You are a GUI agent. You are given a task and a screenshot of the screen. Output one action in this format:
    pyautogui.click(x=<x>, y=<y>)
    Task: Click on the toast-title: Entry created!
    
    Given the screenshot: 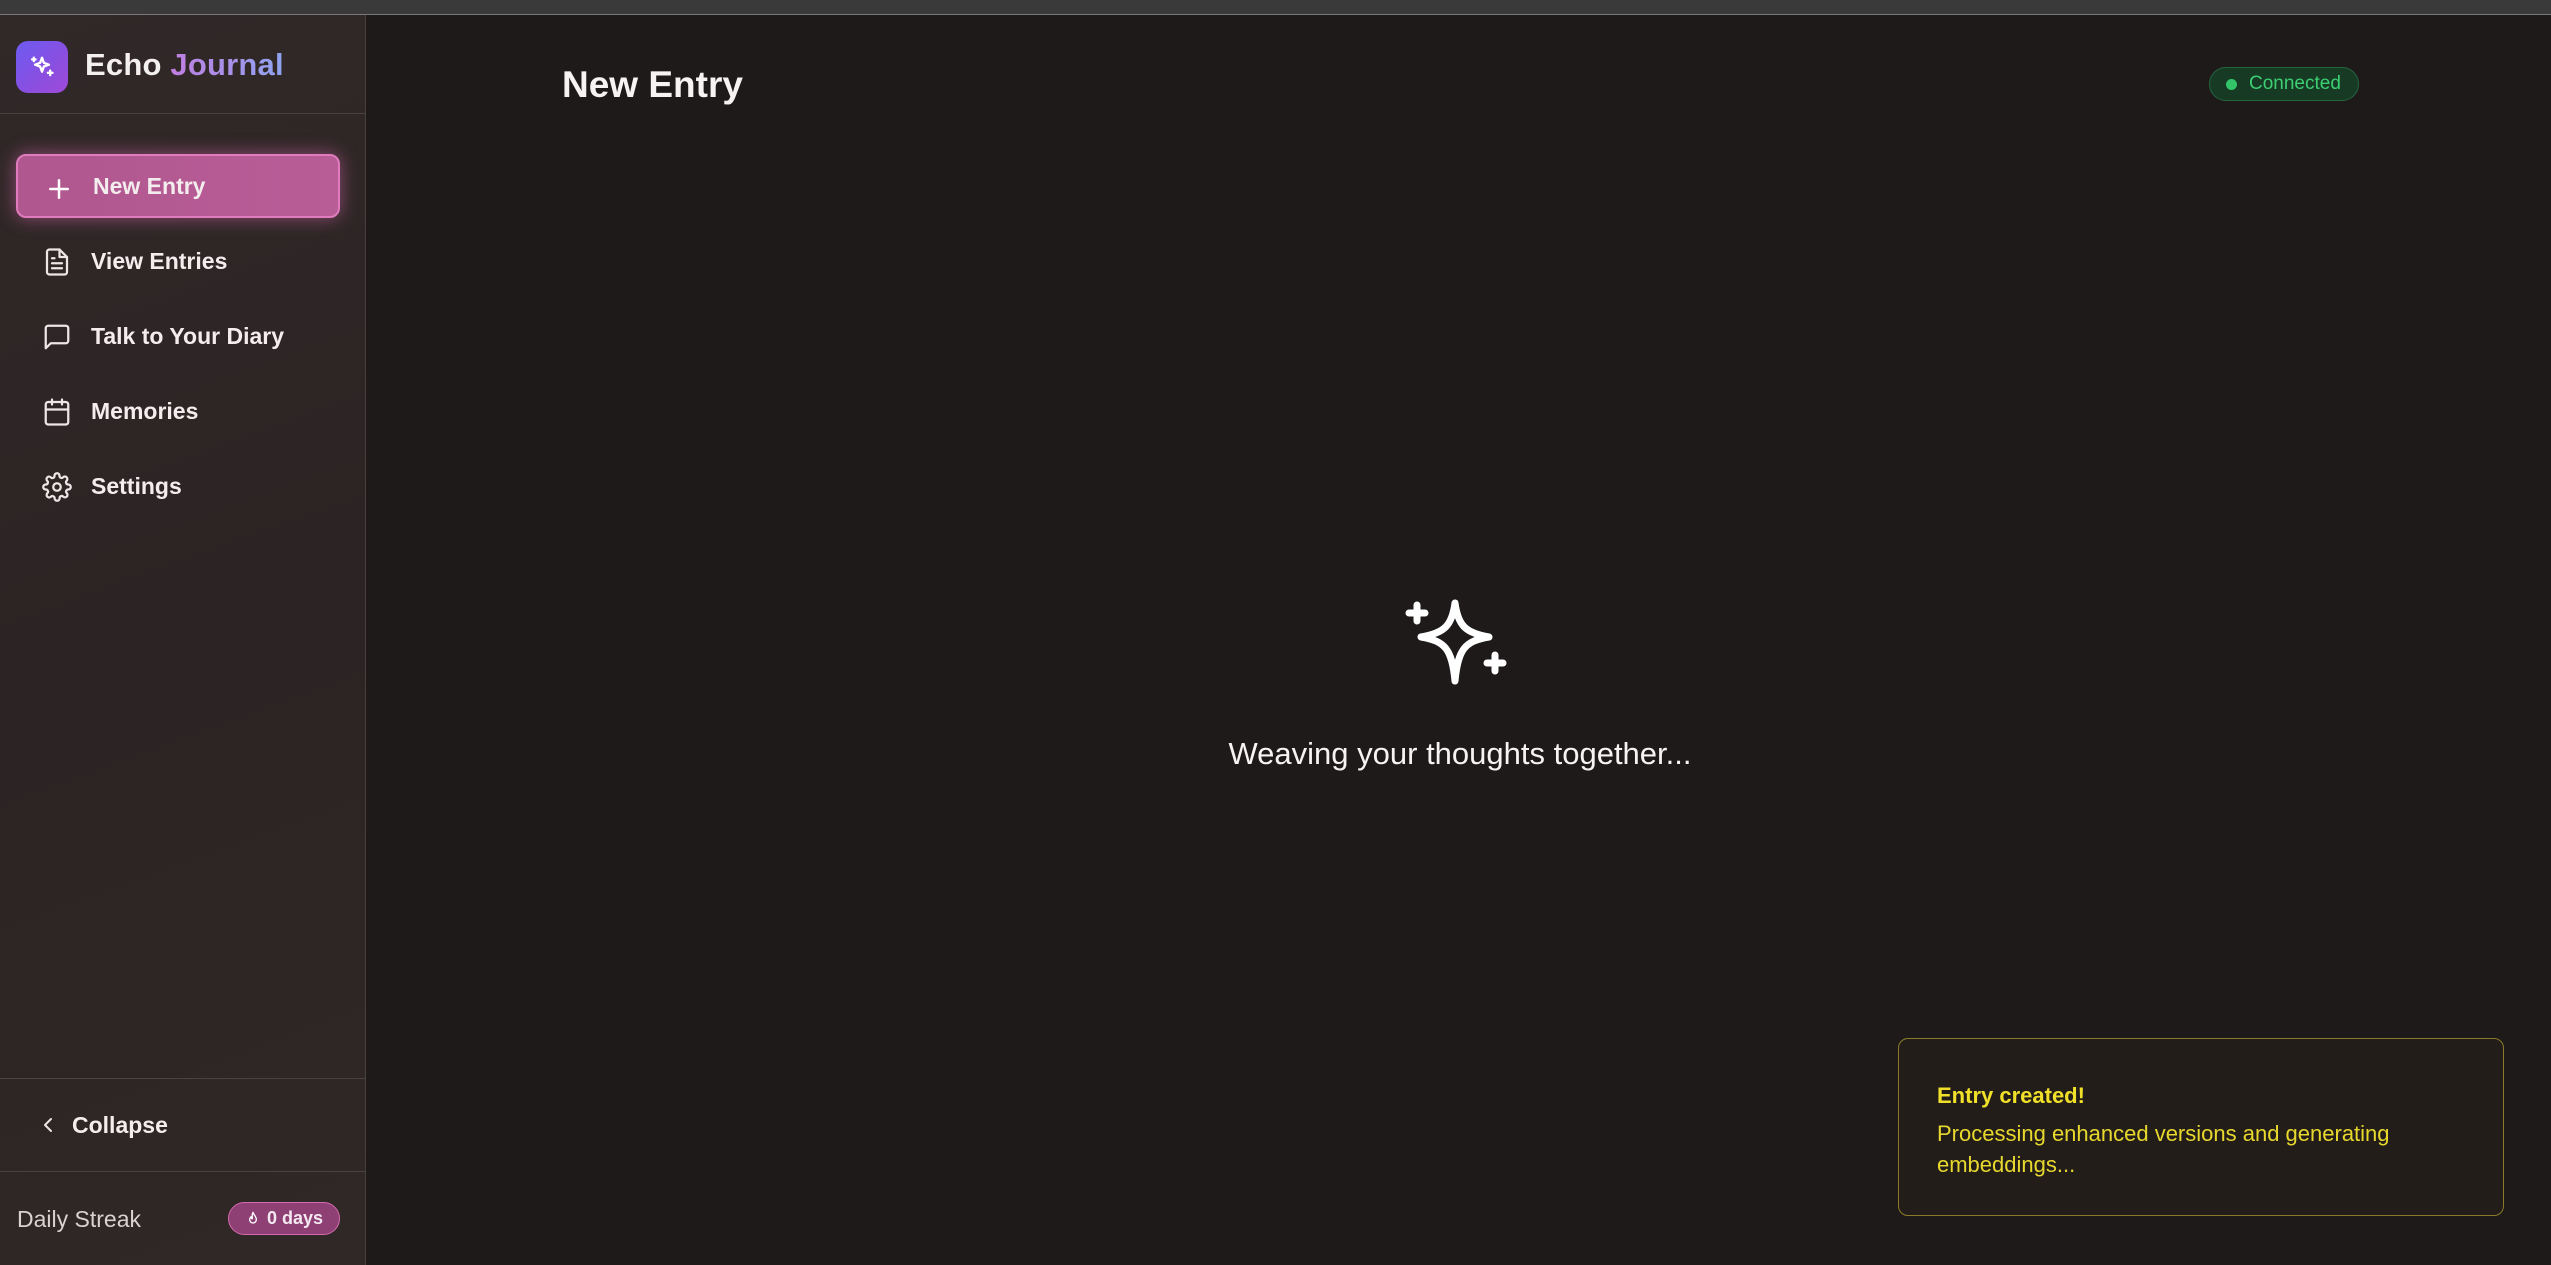 What is the action you would take?
    pyautogui.click(x=2011, y=1095)
    